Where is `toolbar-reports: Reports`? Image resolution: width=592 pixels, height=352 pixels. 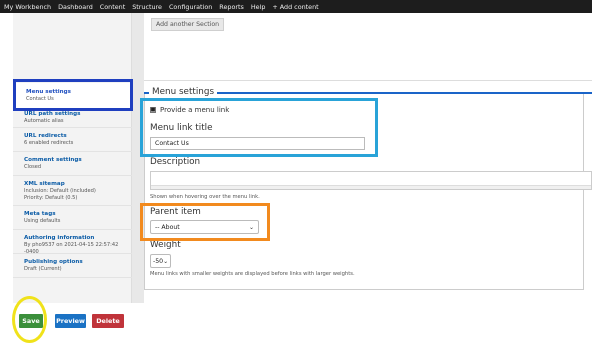
toolbar-reports: Reports is located at coordinates (231, 7).